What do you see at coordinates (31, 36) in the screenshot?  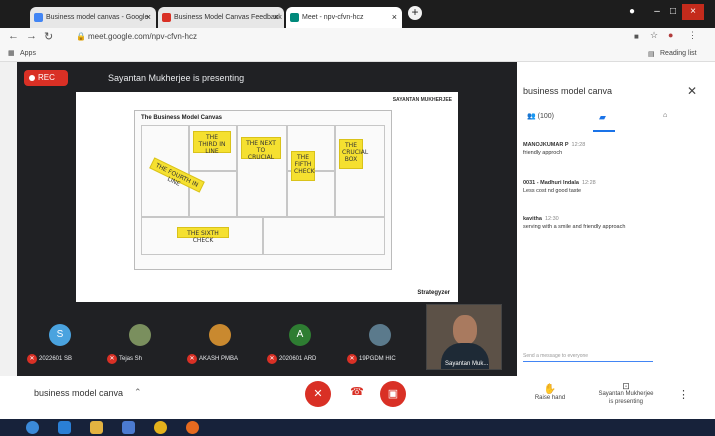 I see `forward-icon: →` at bounding box center [31, 36].